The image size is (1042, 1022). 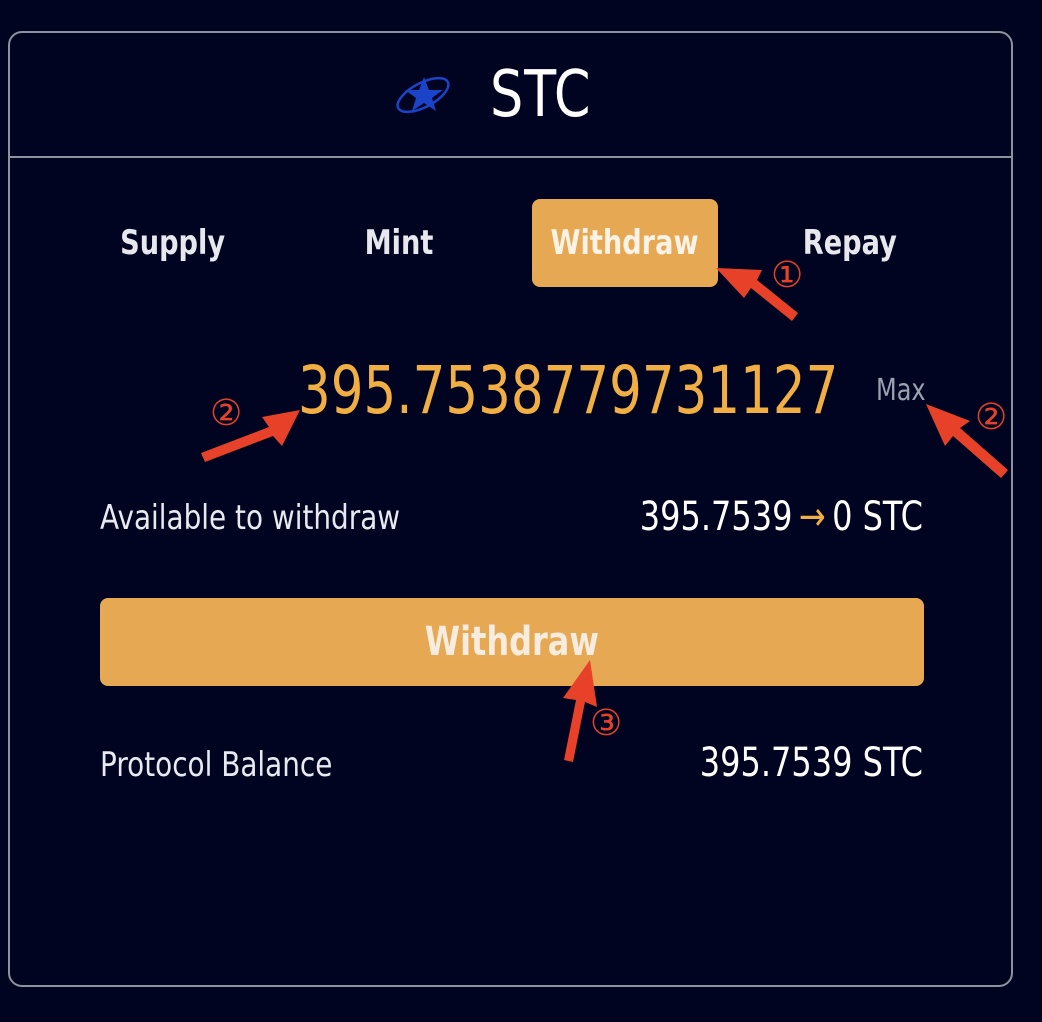 What do you see at coordinates (250, 518) in the screenshot?
I see `available-label: Available to withdraw` at bounding box center [250, 518].